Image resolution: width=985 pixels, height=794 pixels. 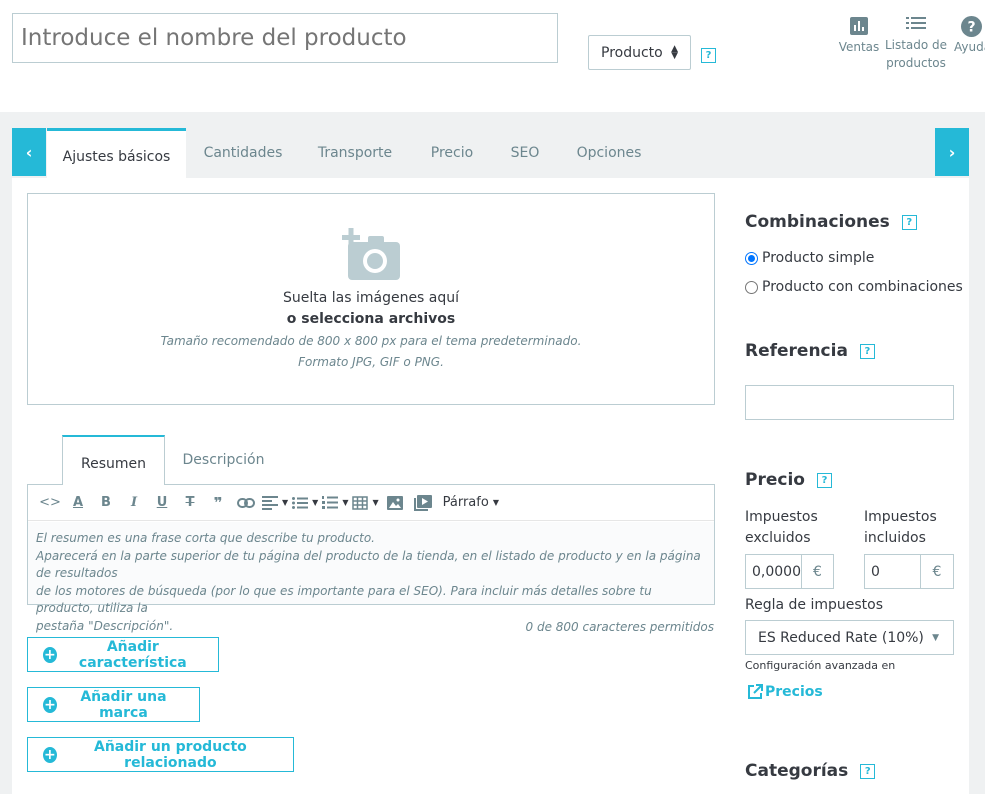 I want to click on dropzone-drop-text: Suelta las imágenes aquí, so click(x=371, y=298).